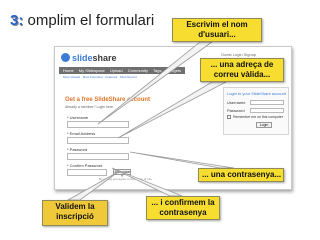 This screenshot has height=240, width=320. I want to click on confirm-password-label: * Confirm Password, so click(85, 165).